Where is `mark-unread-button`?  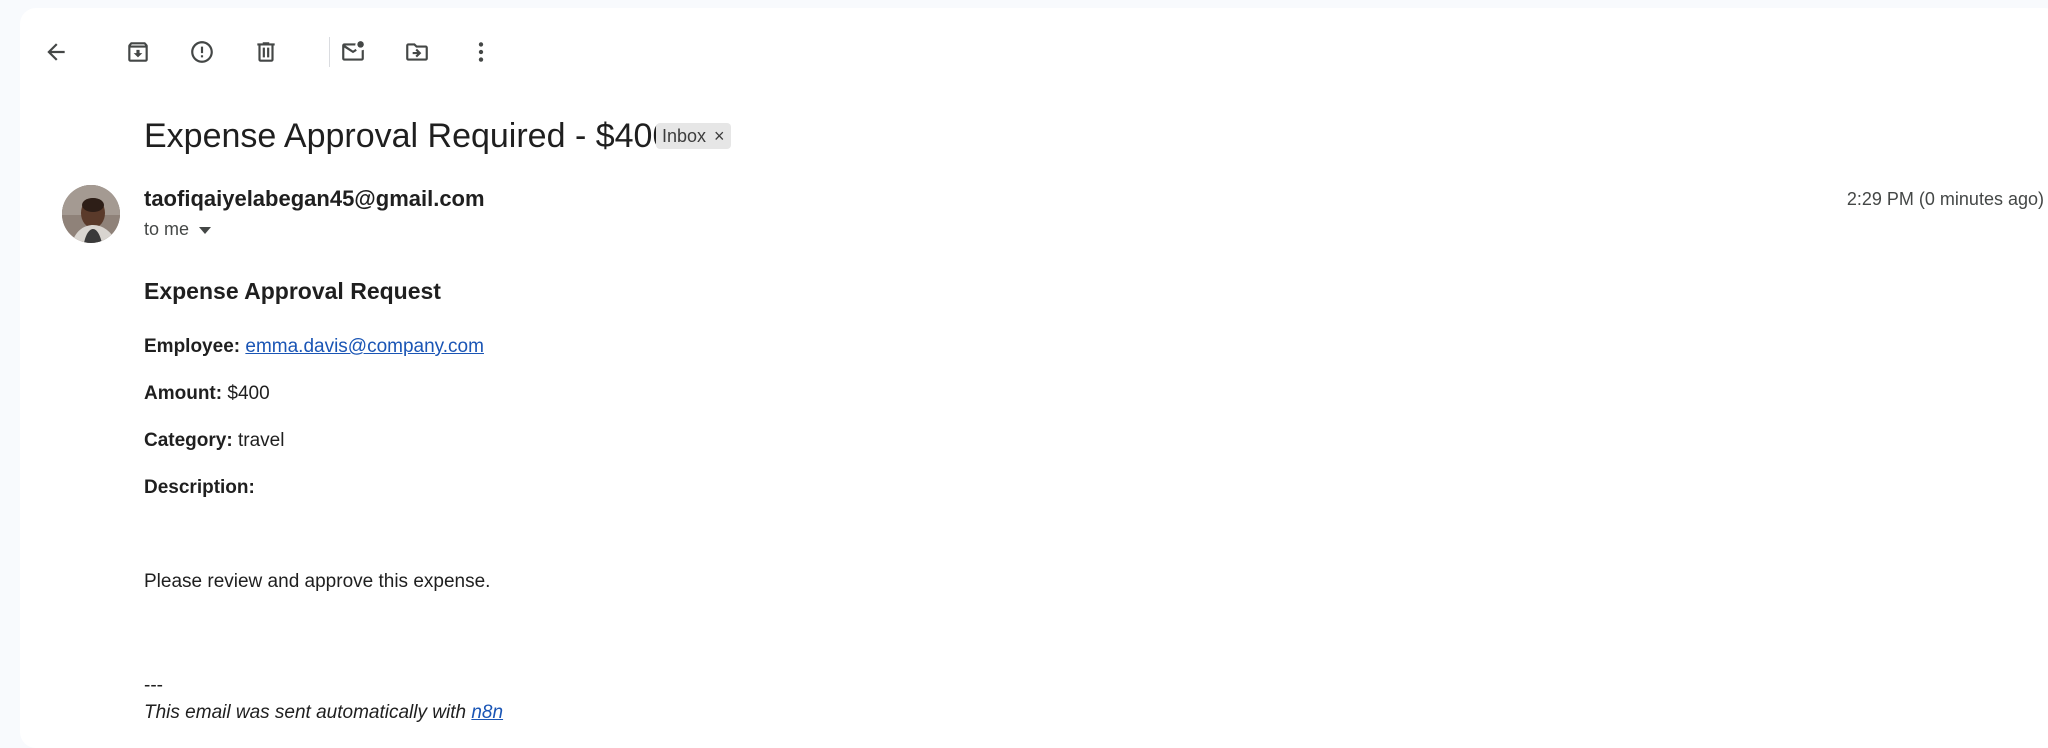 mark-unread-button is located at coordinates (353, 52).